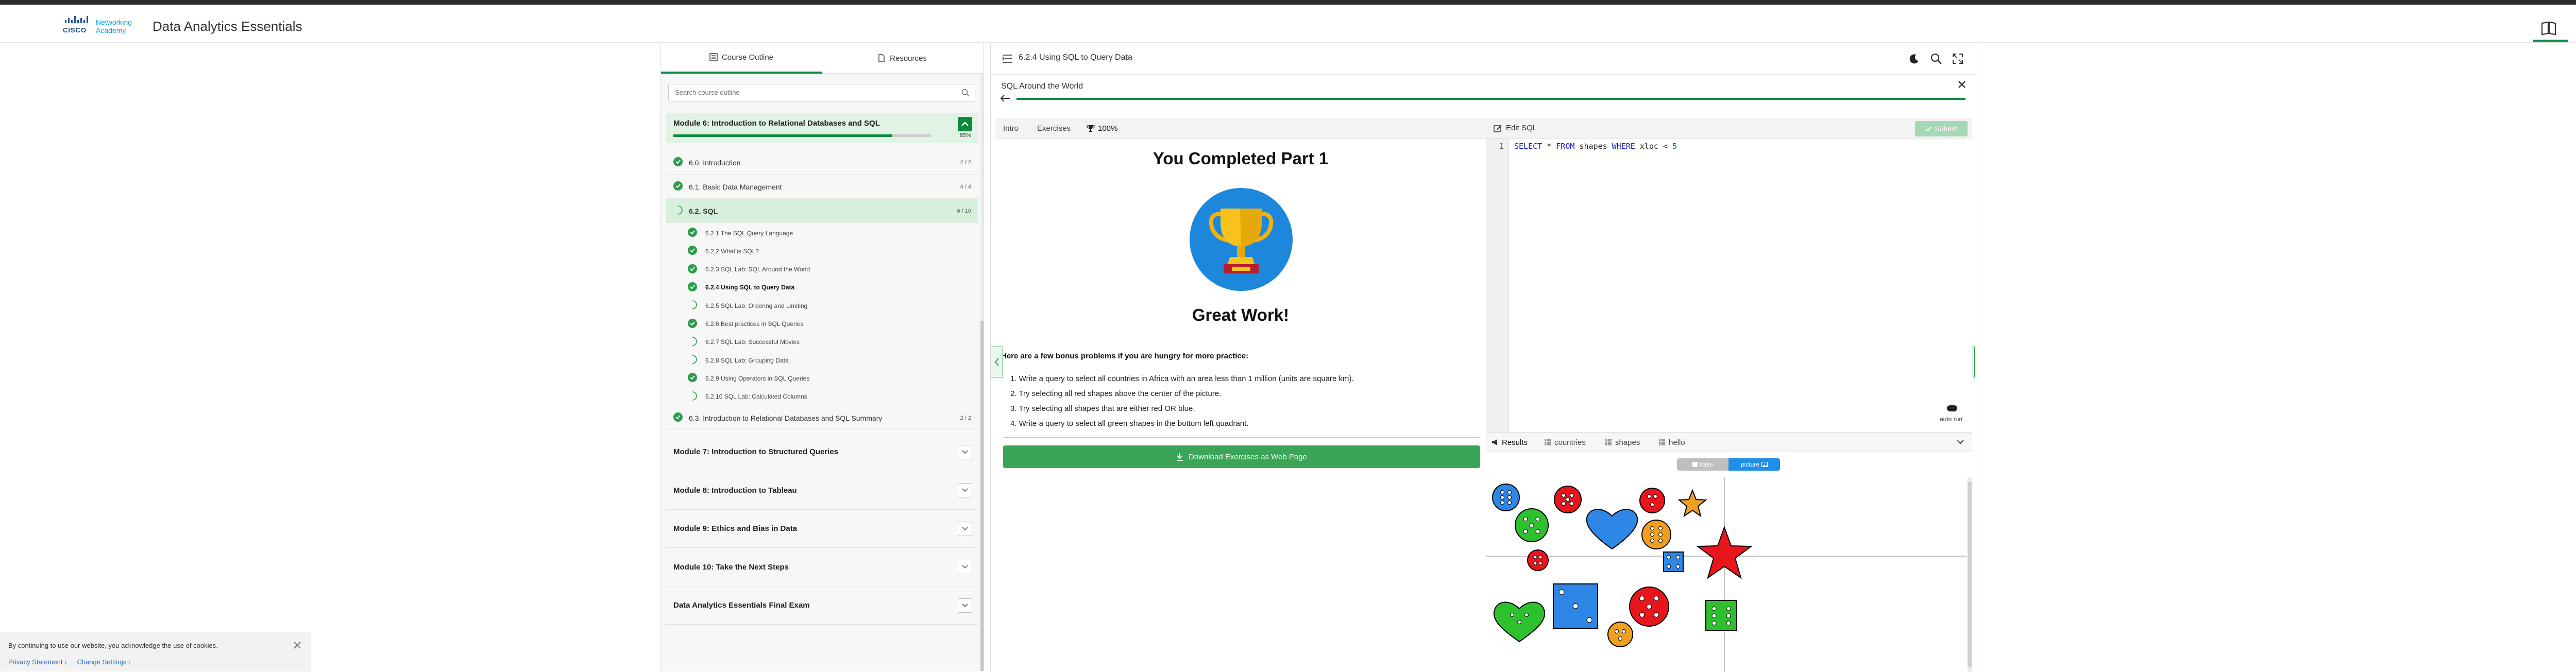 The height and width of the screenshot is (672, 2576). I want to click on book-icon, so click(2548, 28).